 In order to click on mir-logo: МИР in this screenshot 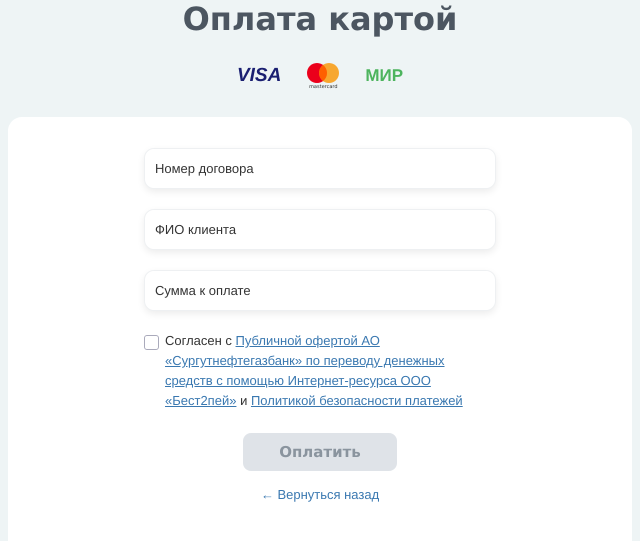, I will do `click(384, 76)`.